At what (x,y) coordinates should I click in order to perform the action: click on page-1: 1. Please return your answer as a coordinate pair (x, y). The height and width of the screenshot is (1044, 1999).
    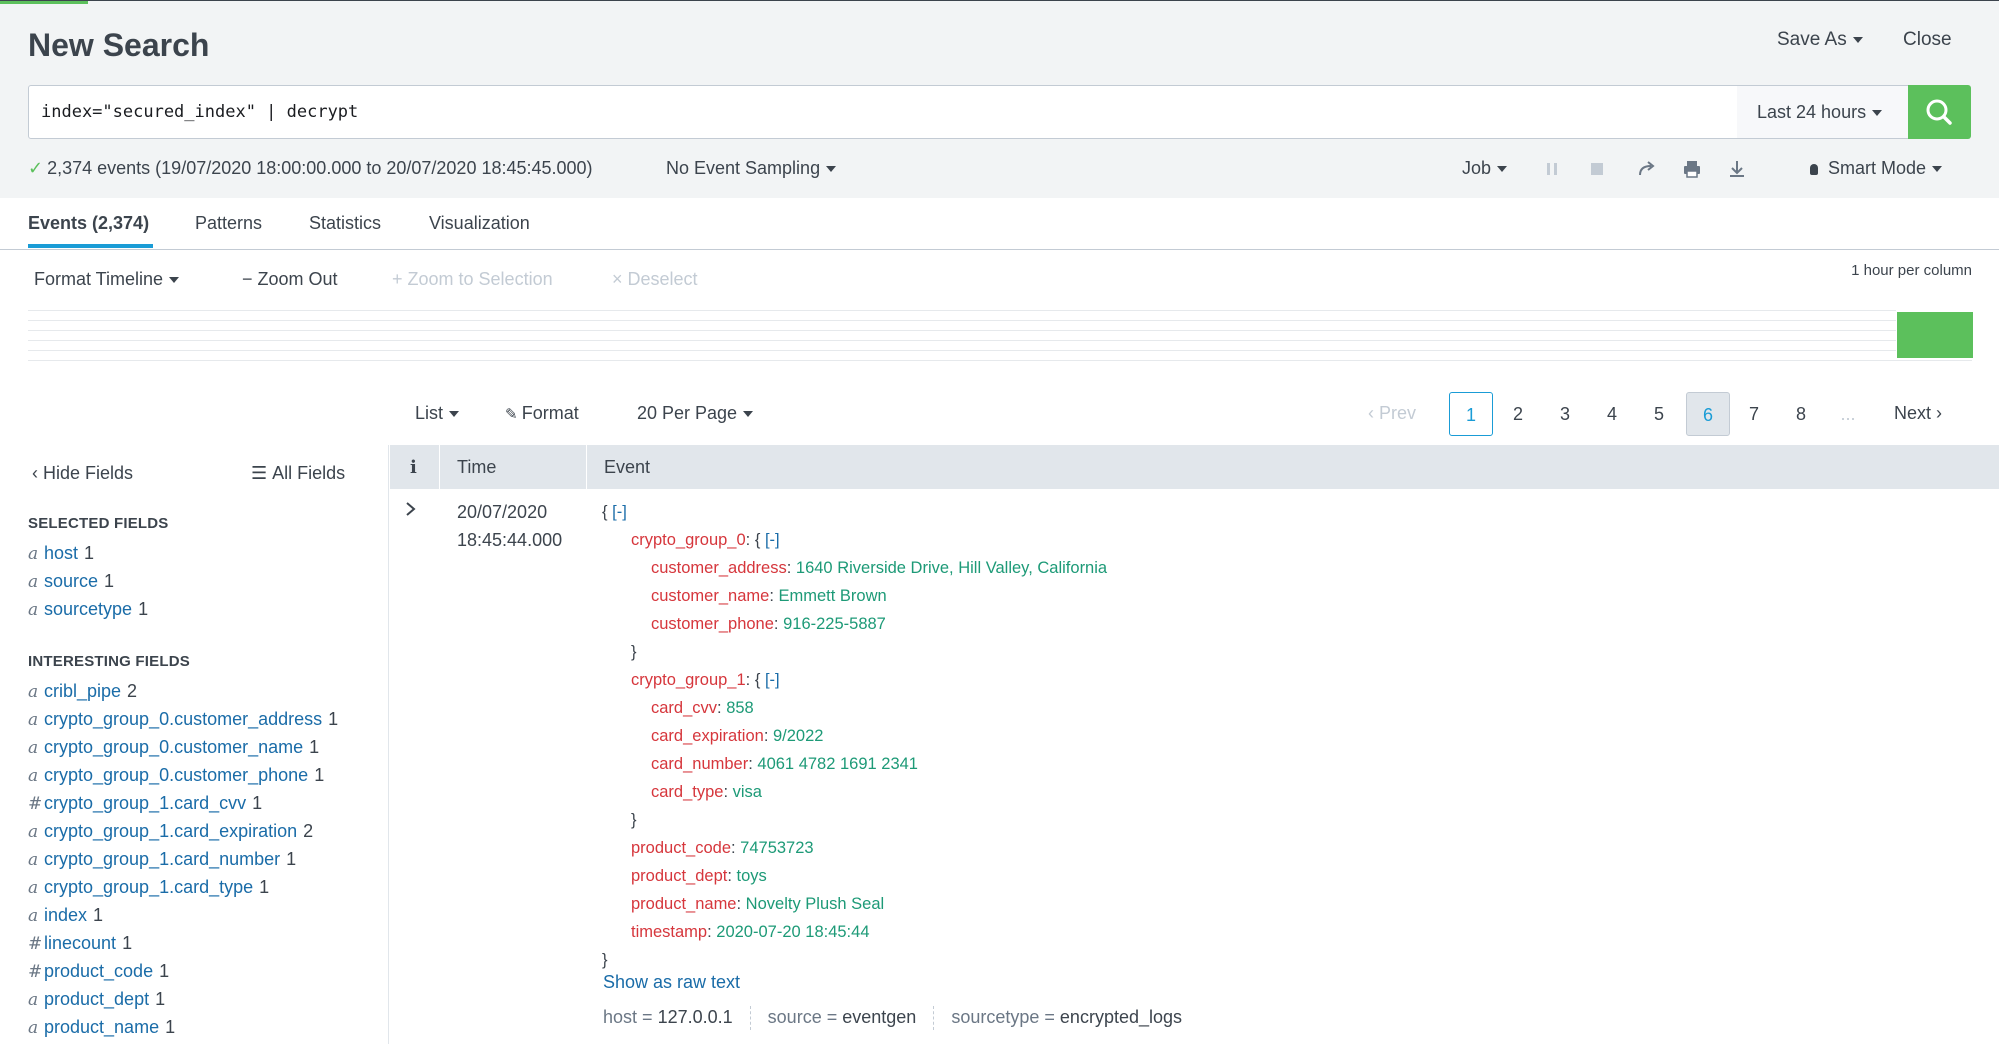
    Looking at the image, I should click on (1471, 414).